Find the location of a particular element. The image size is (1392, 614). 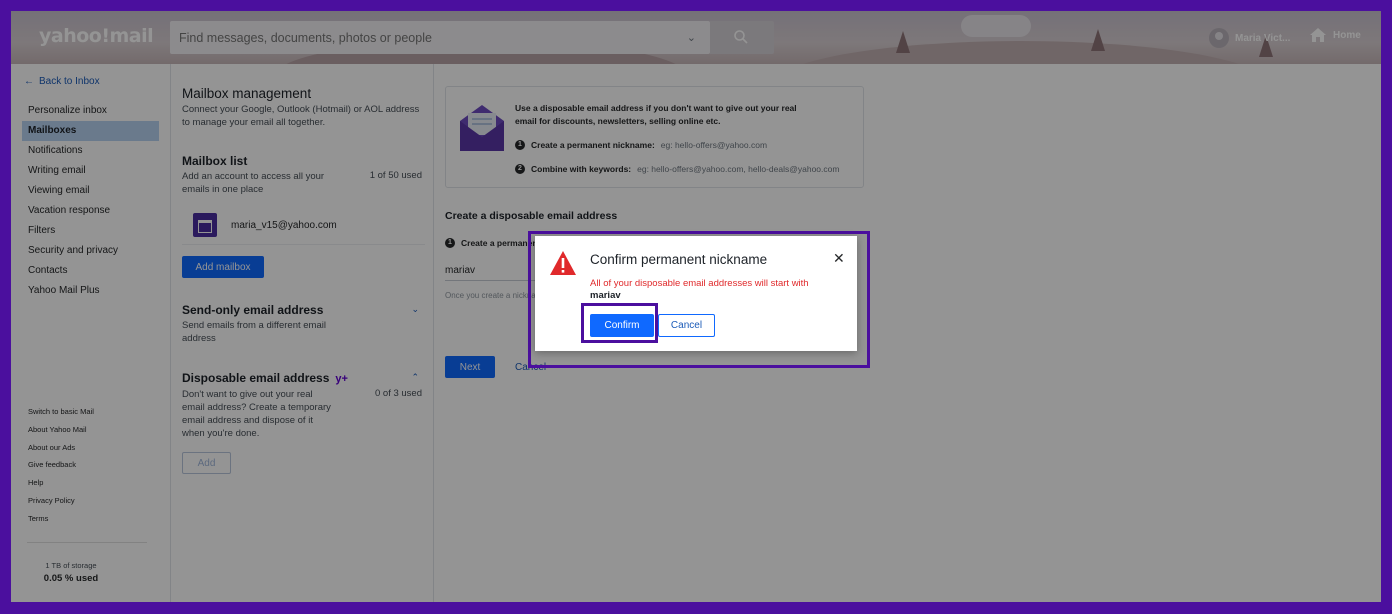

warning-icon is located at coordinates (563, 263).